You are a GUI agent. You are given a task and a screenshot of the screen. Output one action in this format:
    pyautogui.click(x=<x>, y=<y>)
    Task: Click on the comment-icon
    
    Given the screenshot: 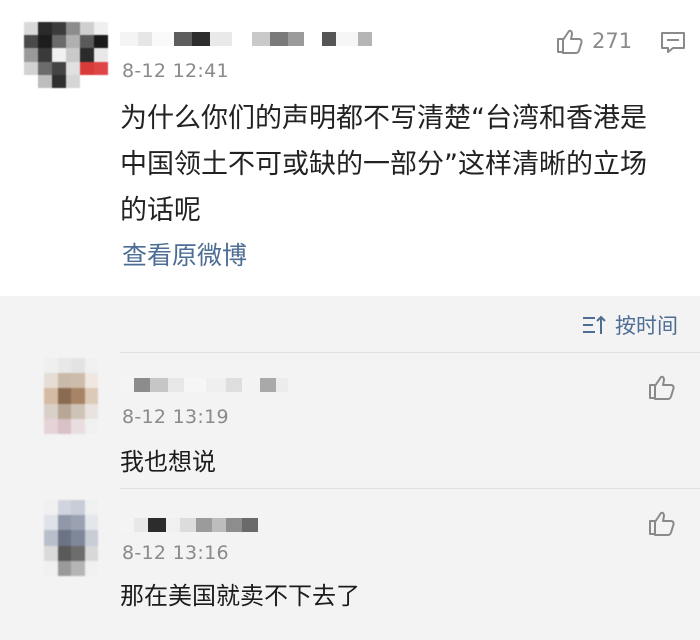 What is the action you would take?
    pyautogui.click(x=673, y=42)
    